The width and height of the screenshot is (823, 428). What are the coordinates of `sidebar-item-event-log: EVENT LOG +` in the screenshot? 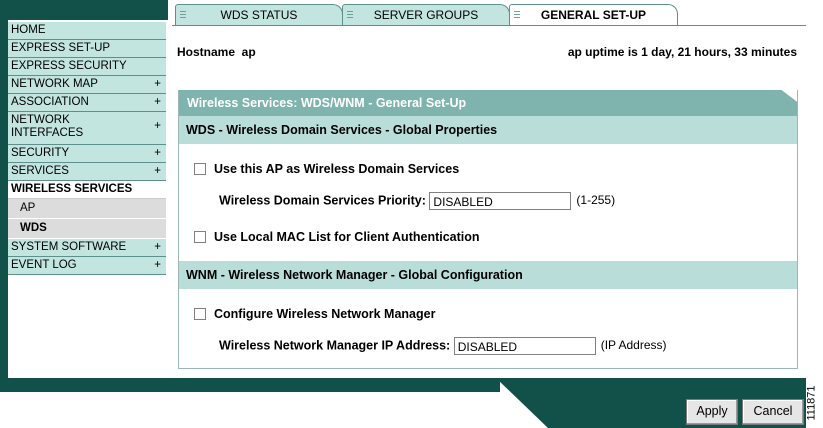 It's located at (87, 266).